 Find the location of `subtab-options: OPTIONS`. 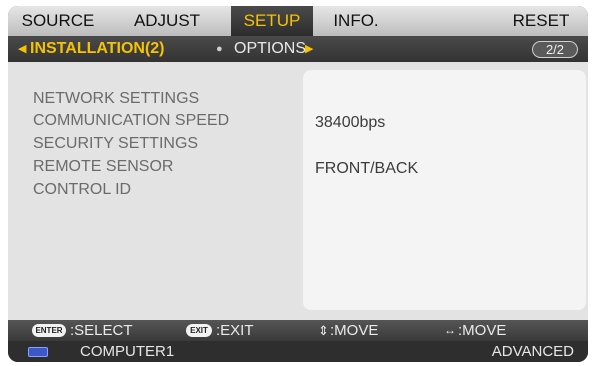

subtab-options: OPTIONS is located at coordinates (270, 49).